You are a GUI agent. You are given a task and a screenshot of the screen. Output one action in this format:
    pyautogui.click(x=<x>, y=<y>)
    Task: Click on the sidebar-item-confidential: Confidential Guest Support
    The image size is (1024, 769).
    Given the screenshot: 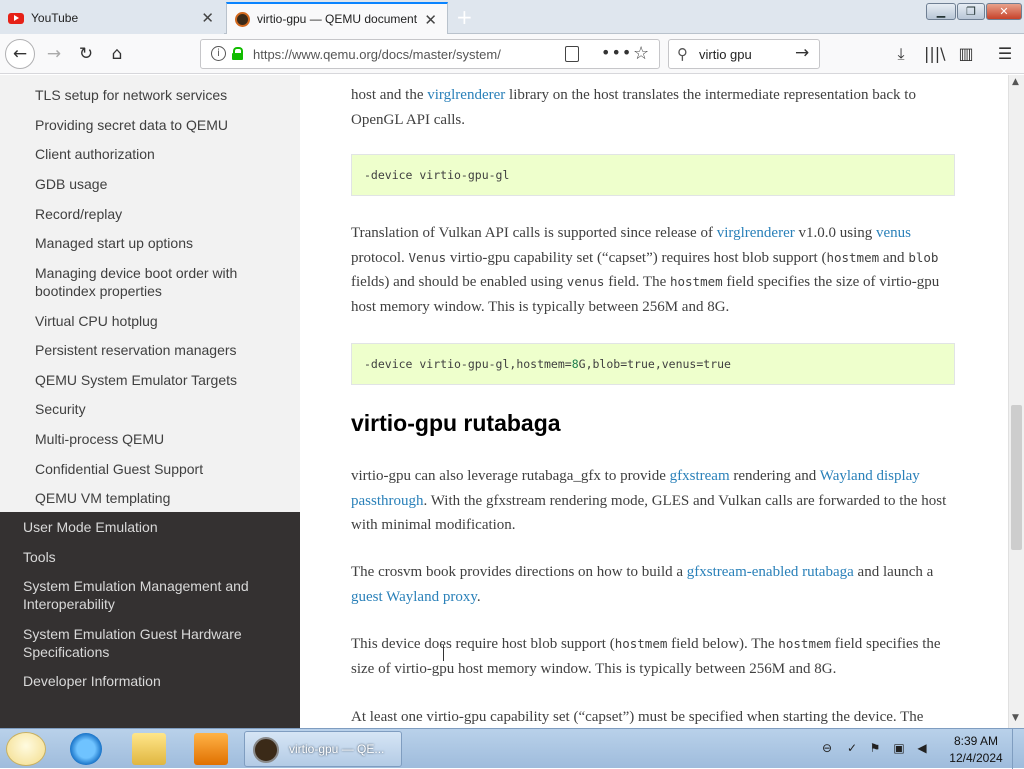 What is the action you would take?
    pyautogui.click(x=160, y=469)
    